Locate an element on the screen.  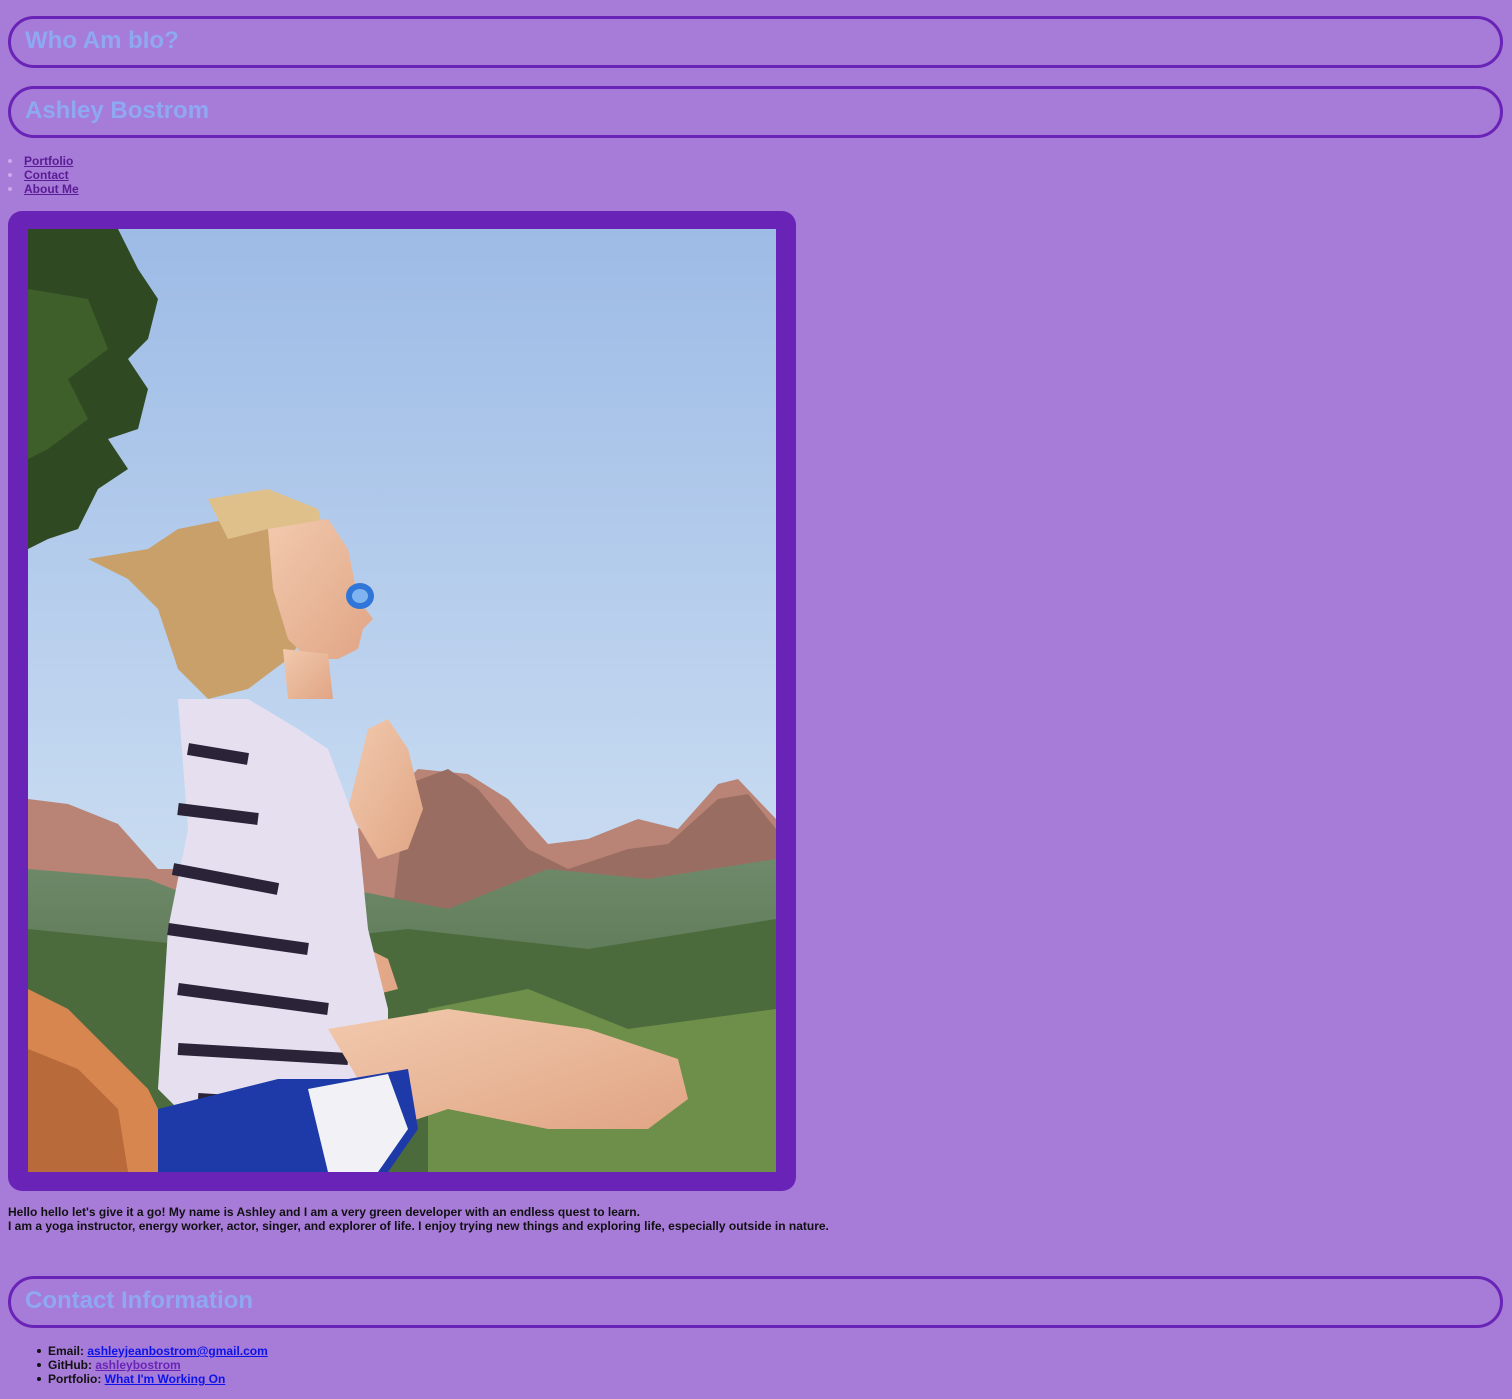
contact-item-portfolio: Portfolio: What I'm Working On is located at coordinates (152, 1379).